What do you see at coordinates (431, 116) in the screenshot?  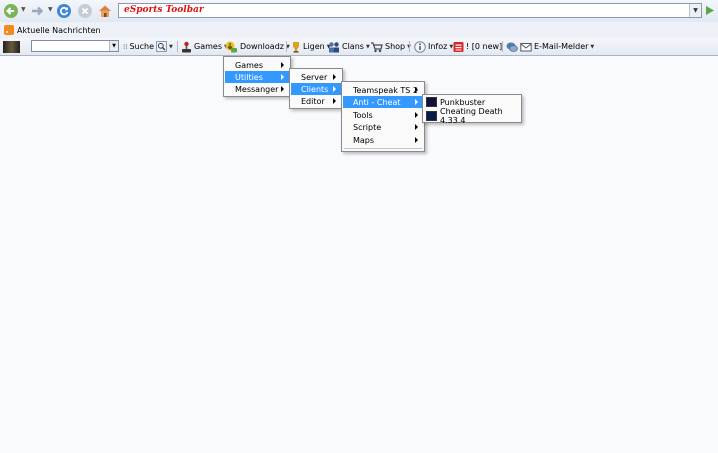 I see `cheating-death-icon` at bounding box center [431, 116].